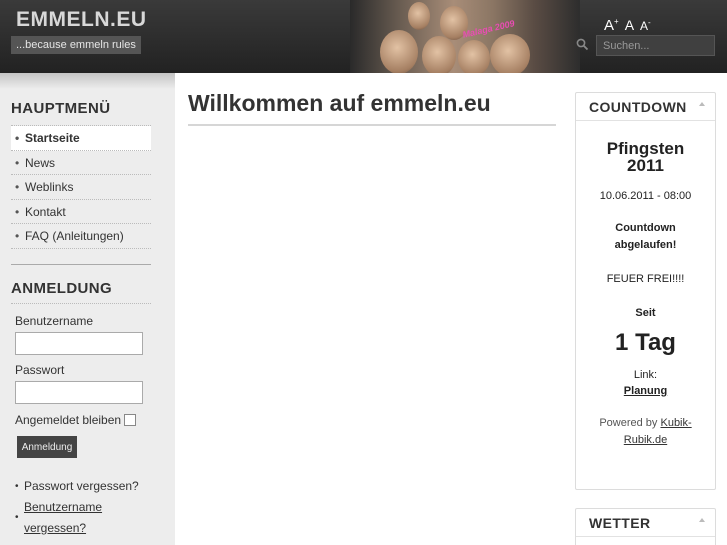  I want to click on search-icon, so click(582, 44).